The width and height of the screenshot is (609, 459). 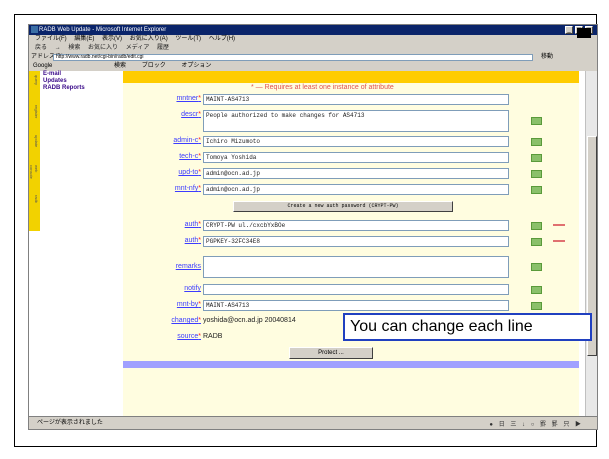 I want to click on form-footer-band, so click(x=351, y=364).